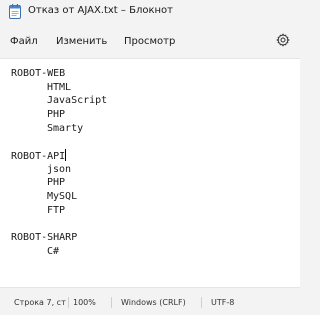  I want to click on editor-line: FTP, so click(56, 210).